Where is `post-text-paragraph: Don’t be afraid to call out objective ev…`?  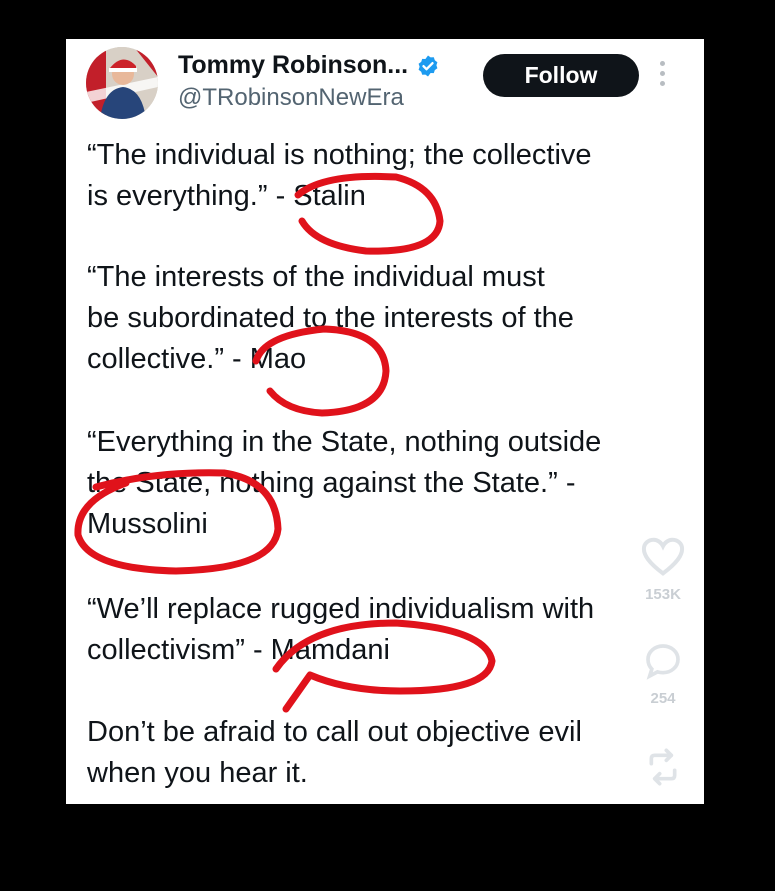 post-text-paragraph: Don’t be afraid to call out objective ev… is located at coordinates (334, 752).